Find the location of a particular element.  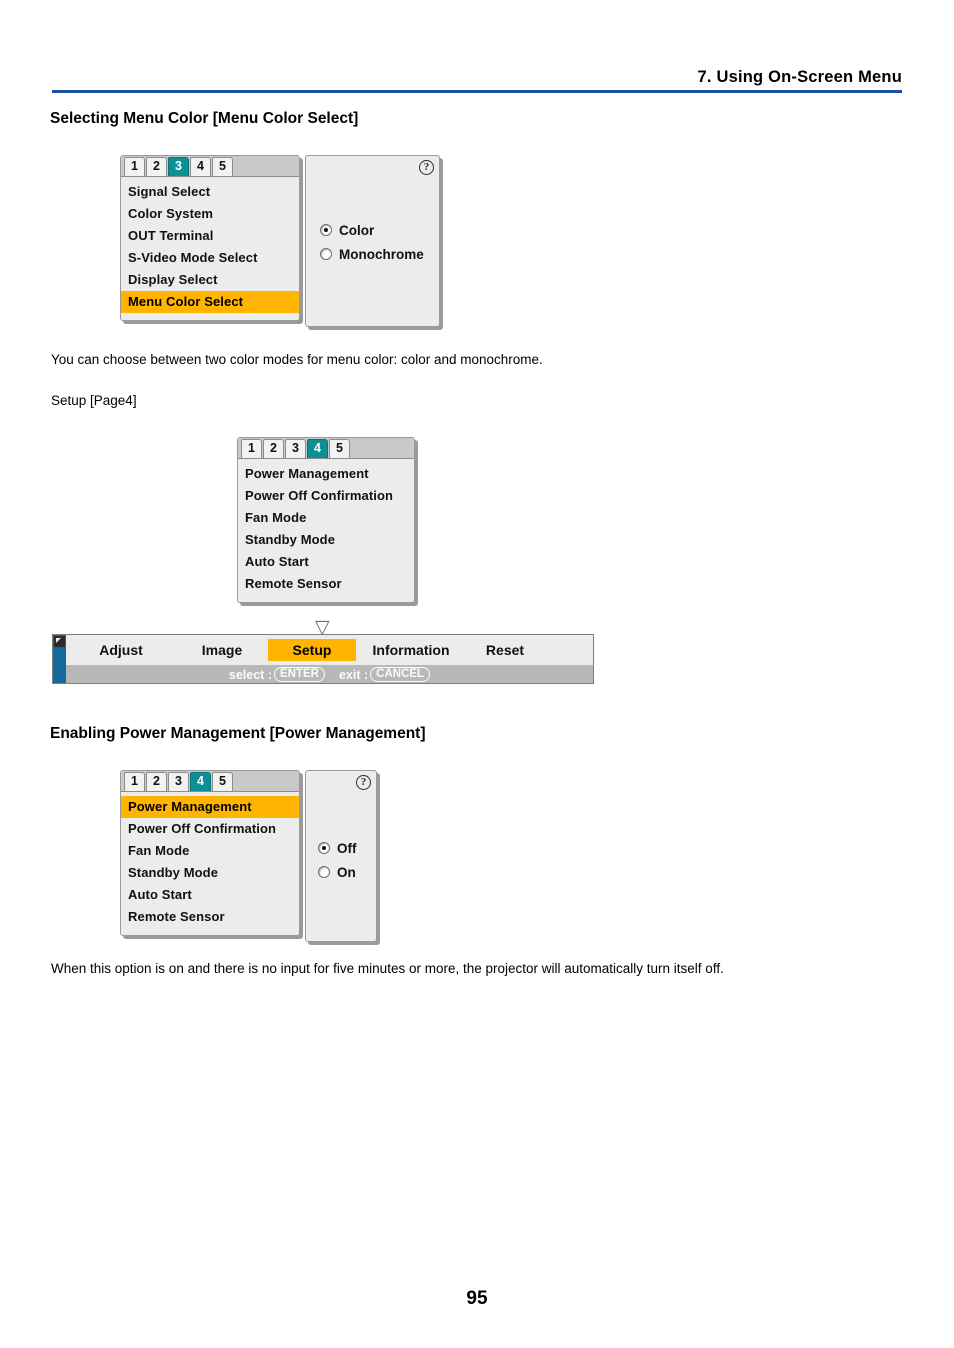

osd-option-panel-menu-color: ? Color Monochrome is located at coordinates (372, 241).